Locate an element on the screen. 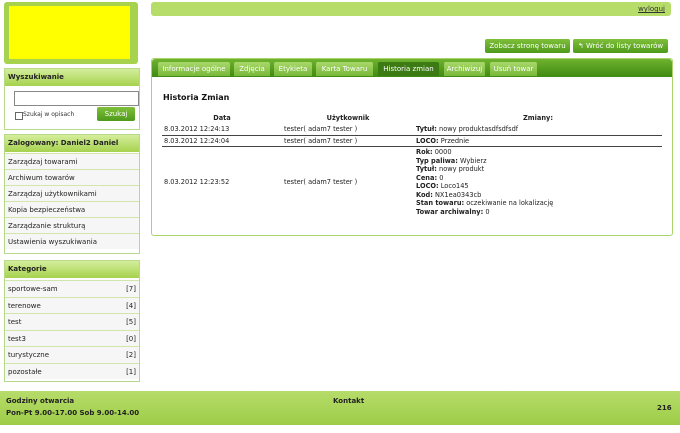 Image resolution: width=680 pixels, height=433 pixels. menu-manage-users: Zarządzaj użytkownikami is located at coordinates (72, 193).